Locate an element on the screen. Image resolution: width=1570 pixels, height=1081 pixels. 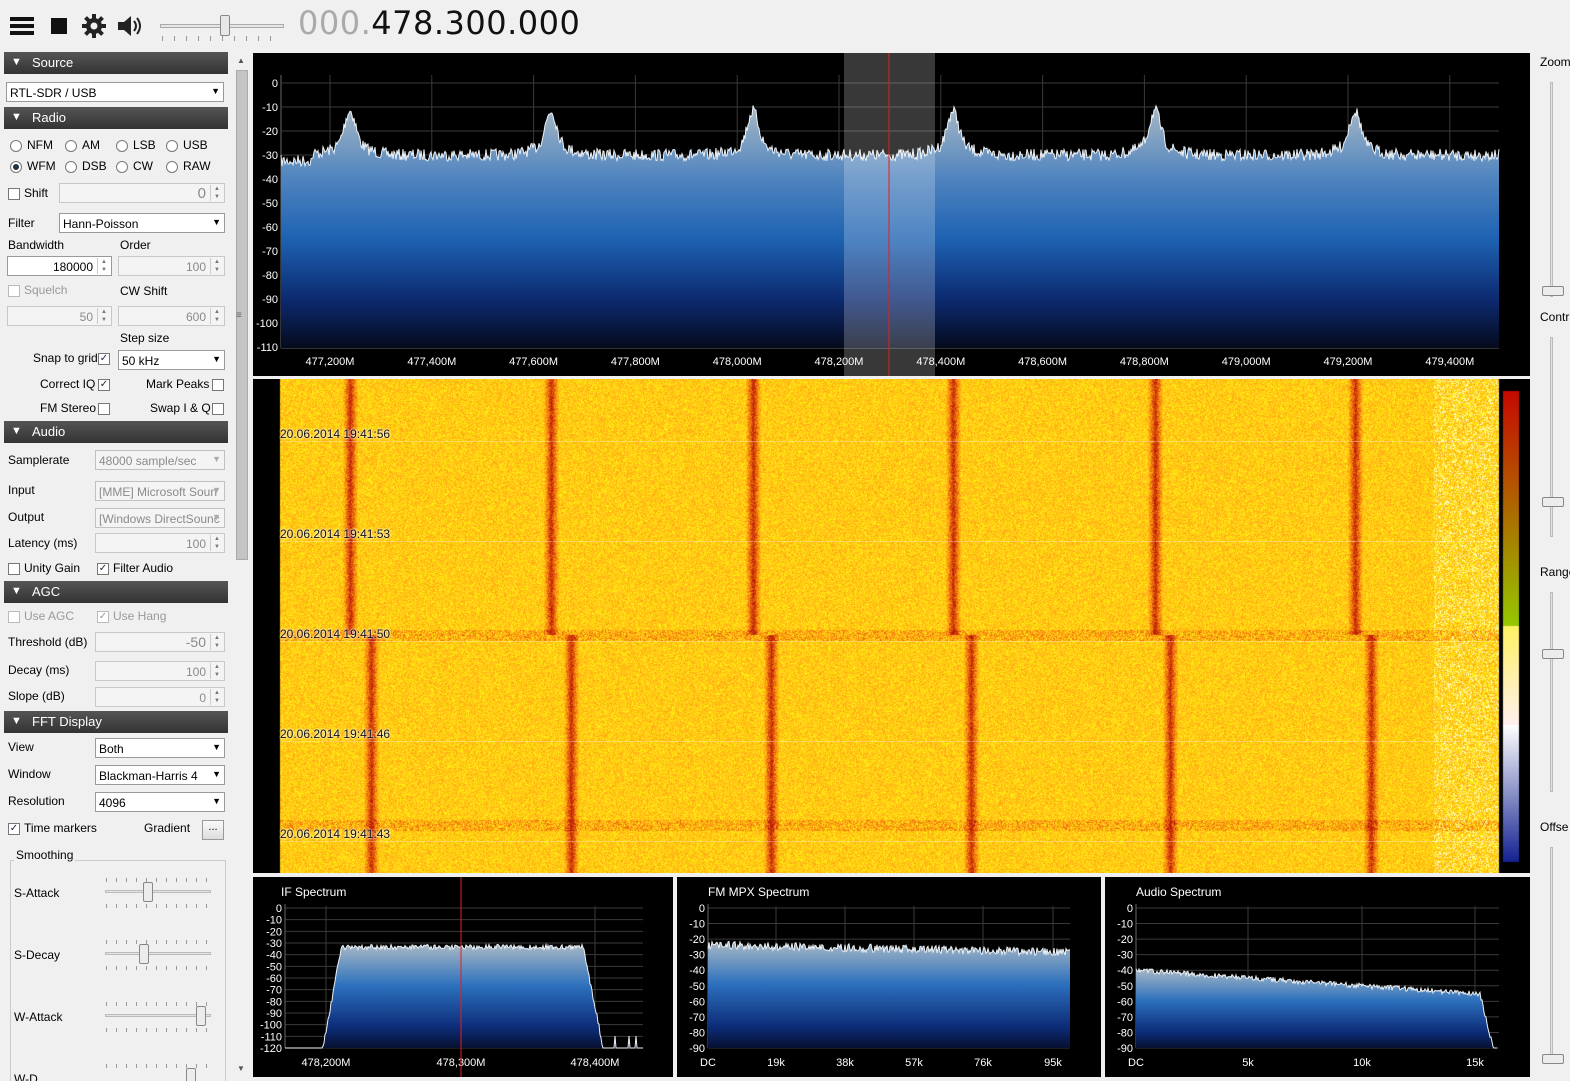
shift-spinner: 0 ▲ ▼ is located at coordinates (142, 193).